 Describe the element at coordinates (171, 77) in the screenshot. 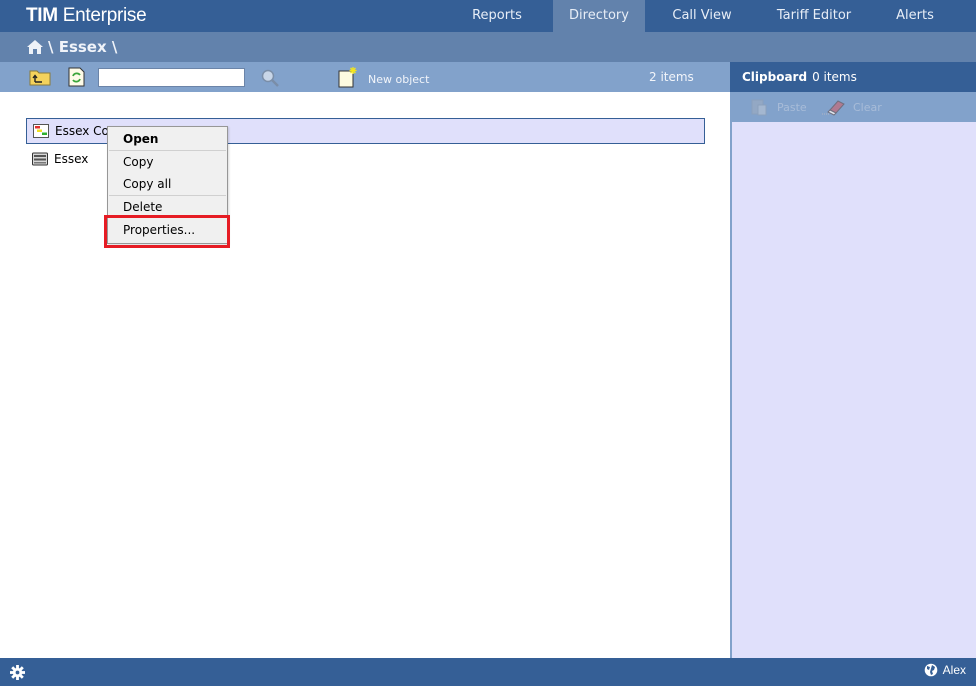

I see `search-input` at that location.